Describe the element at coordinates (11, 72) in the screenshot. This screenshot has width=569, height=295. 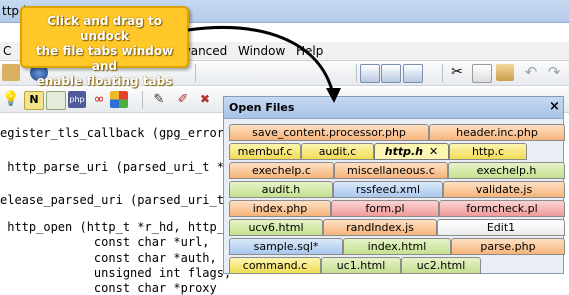
I see `notepad-icon` at that location.